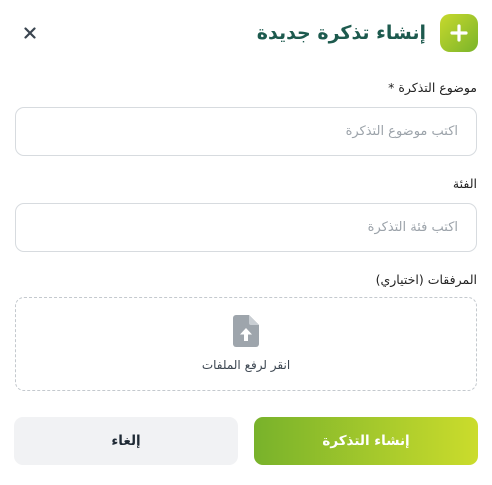  What do you see at coordinates (366, 441) in the screenshot?
I see `create-ticket-button: إنشاء التذكرة` at bounding box center [366, 441].